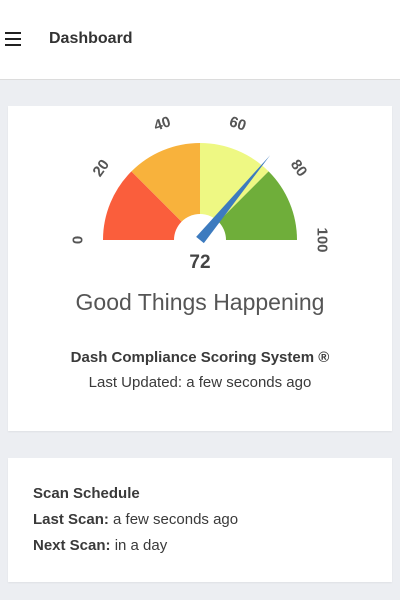 This screenshot has height=600, width=400. Describe the element at coordinates (176, 519) in the screenshot. I see `last-scan-value: a few seconds ago` at that location.